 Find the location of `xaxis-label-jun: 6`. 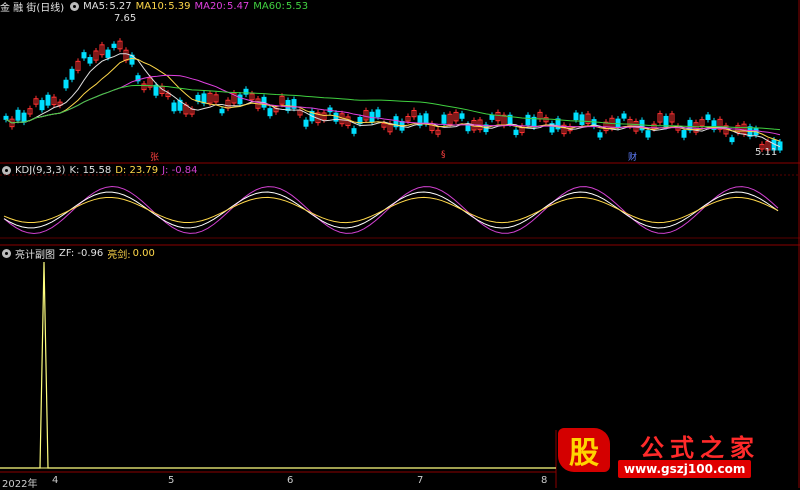

xaxis-label-jun: 6 is located at coordinates (290, 480).